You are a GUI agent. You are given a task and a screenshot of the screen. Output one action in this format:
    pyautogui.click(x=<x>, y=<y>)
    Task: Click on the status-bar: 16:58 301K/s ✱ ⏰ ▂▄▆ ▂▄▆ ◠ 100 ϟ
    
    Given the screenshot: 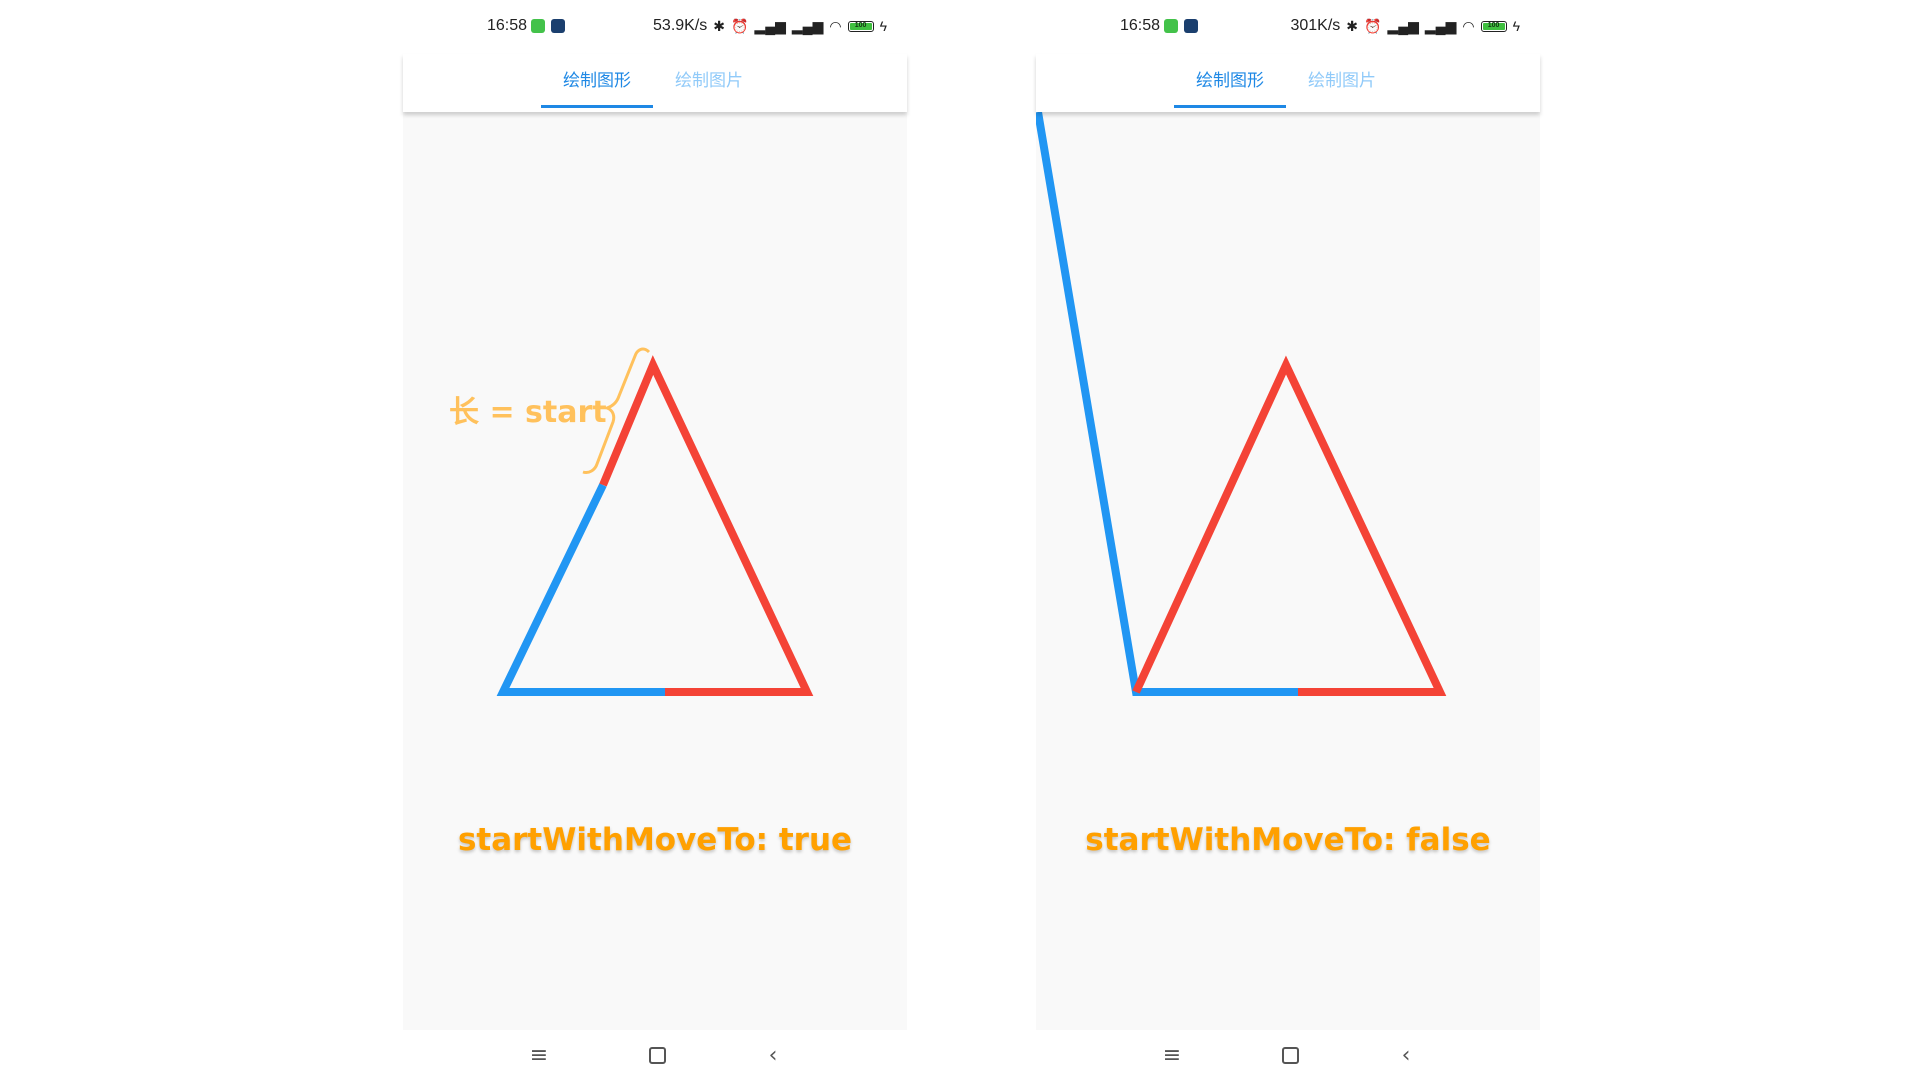 What is the action you would take?
    pyautogui.click(x=1288, y=27)
    